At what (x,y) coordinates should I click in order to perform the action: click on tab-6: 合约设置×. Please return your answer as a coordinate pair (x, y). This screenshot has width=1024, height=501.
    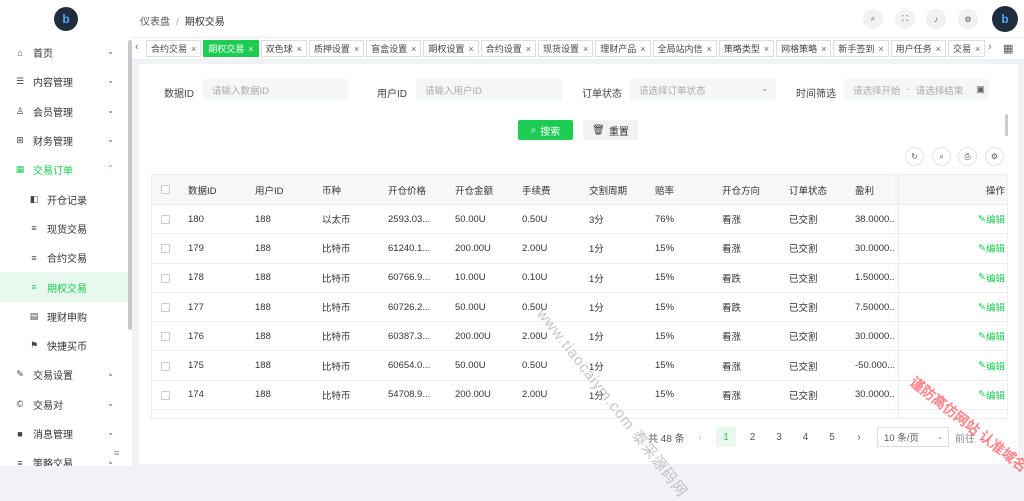
    Looking at the image, I should click on (508, 48).